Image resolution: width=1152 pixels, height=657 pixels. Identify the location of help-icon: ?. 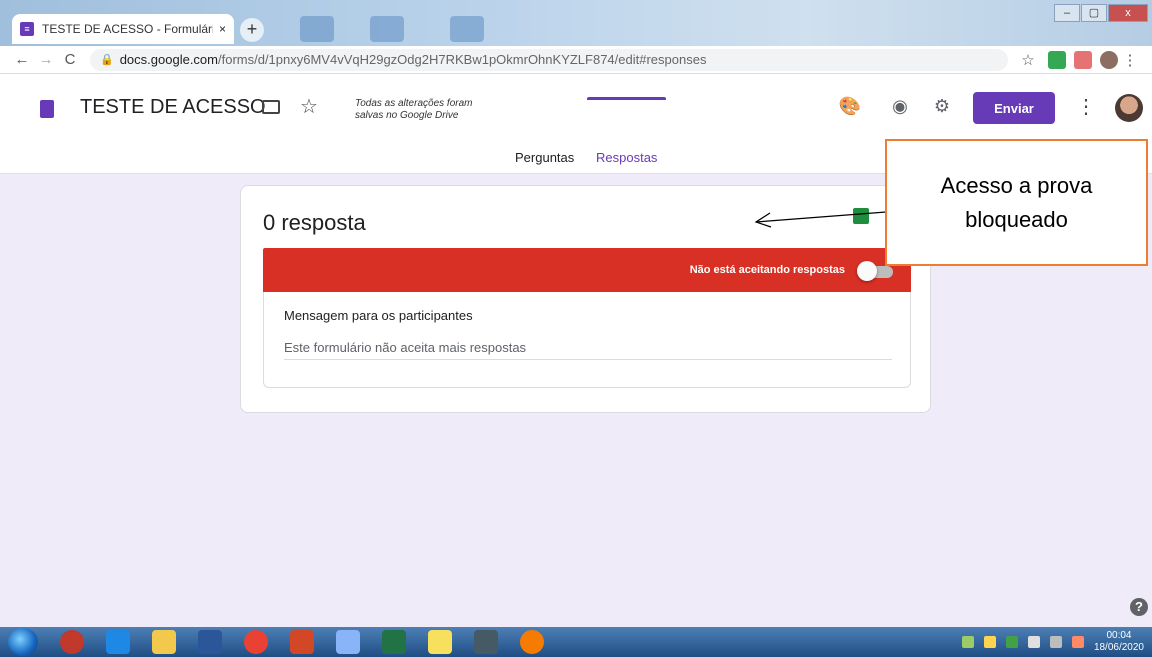
(1139, 607).